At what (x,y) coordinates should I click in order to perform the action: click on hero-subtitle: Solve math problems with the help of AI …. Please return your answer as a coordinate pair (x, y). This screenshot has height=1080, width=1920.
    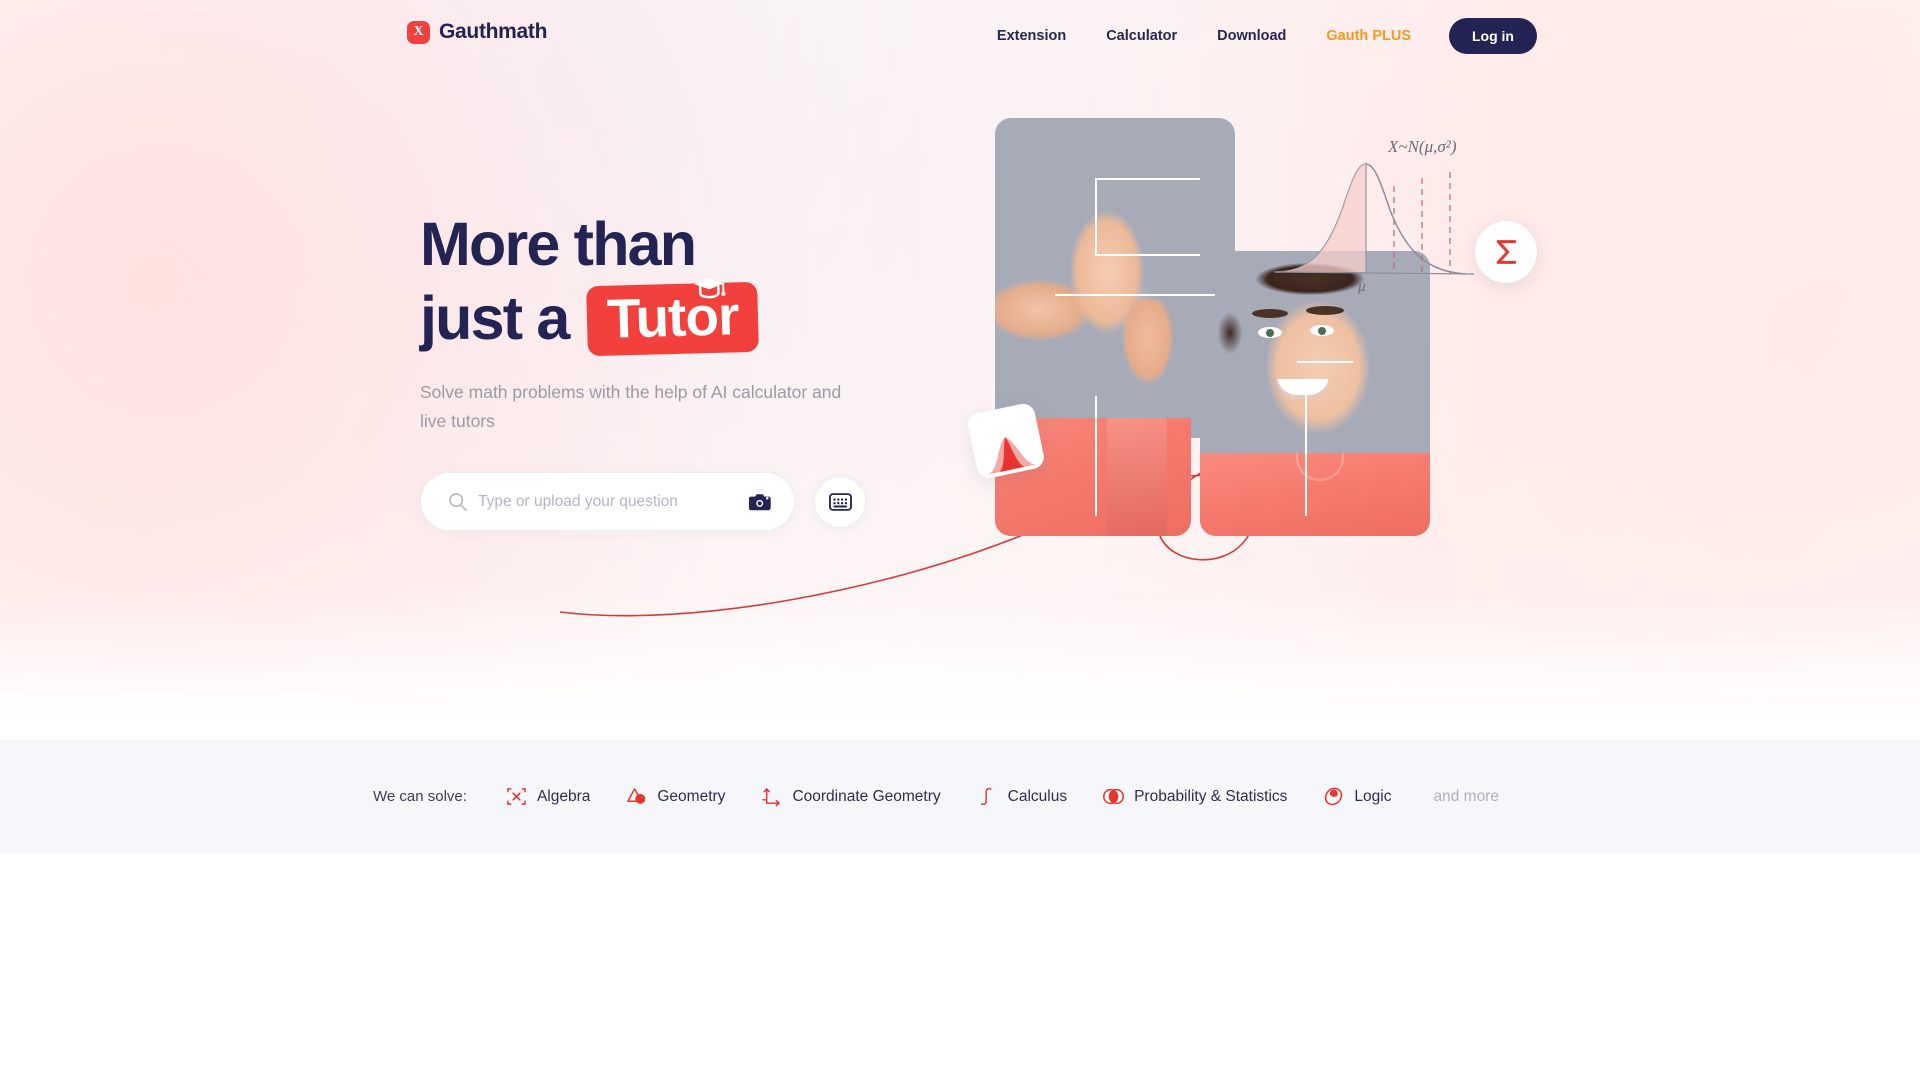
    Looking at the image, I should click on (631, 406).